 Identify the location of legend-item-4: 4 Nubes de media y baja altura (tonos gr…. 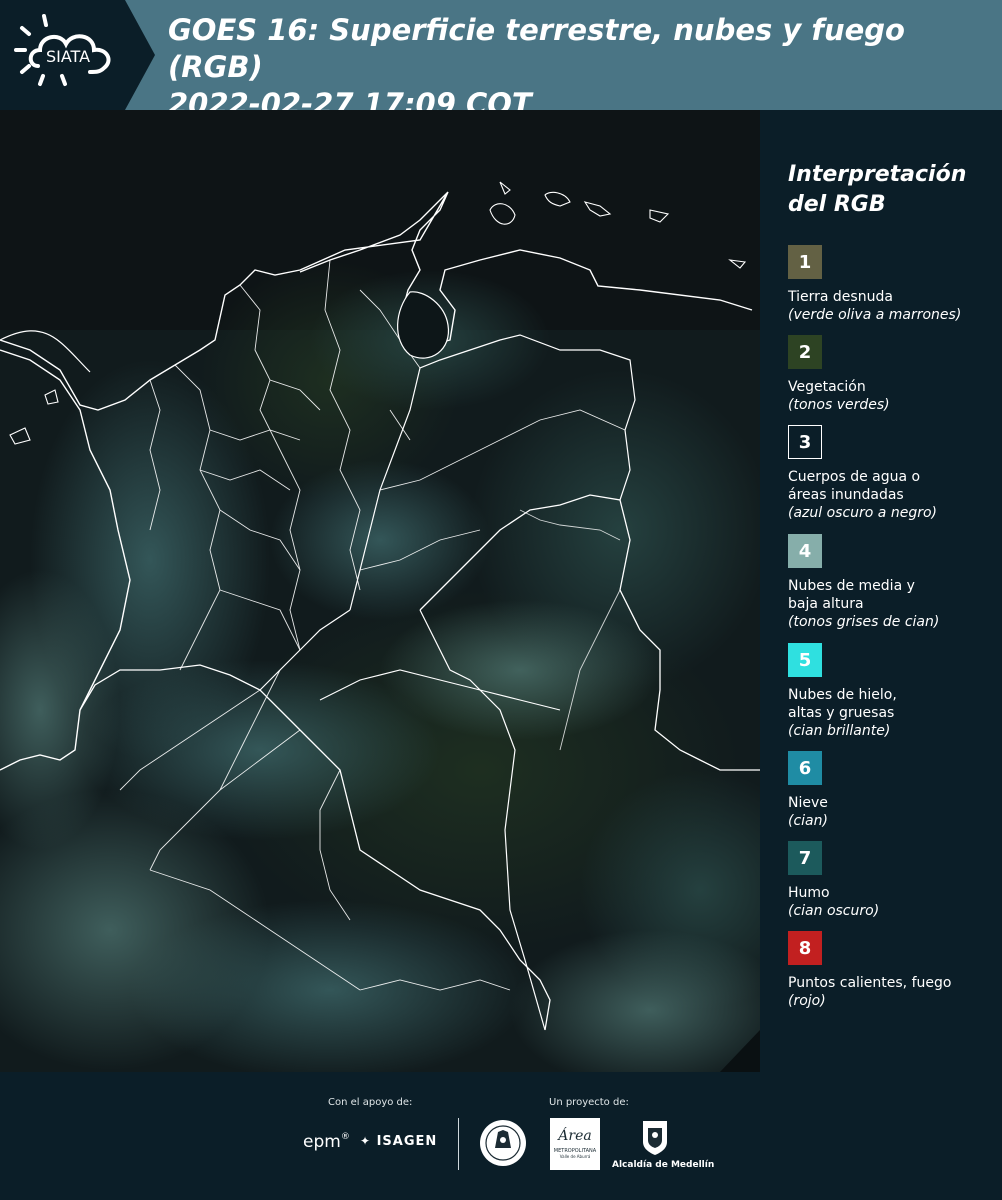
(893, 582).